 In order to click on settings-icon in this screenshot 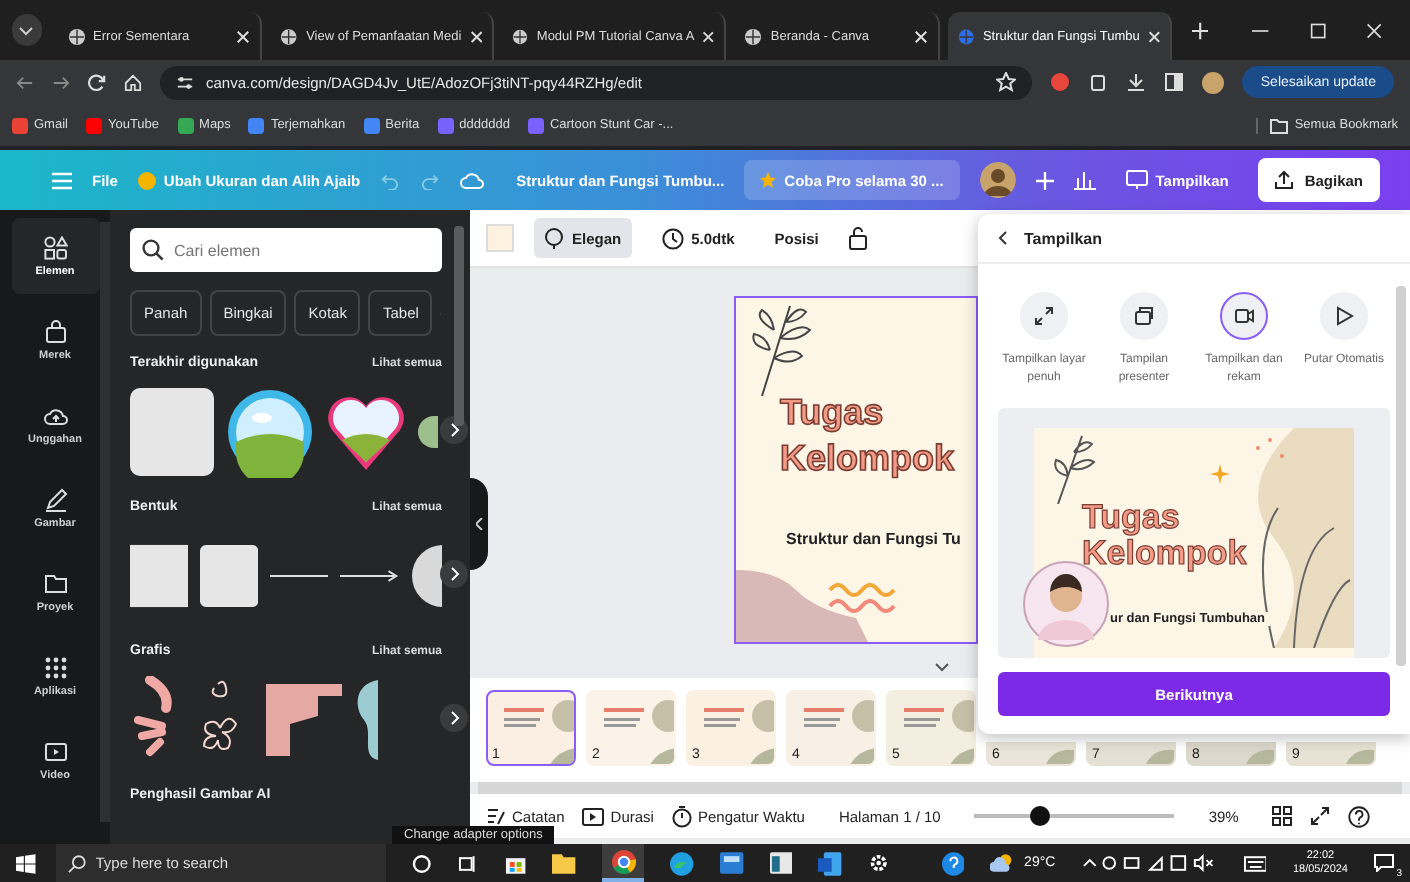, I will do `click(879, 863)`.